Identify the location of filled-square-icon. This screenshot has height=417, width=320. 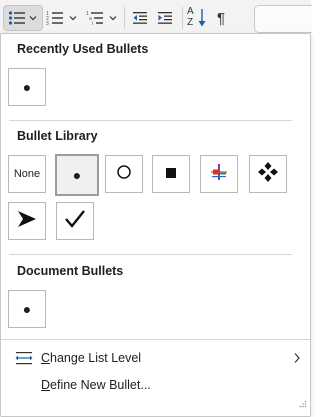
(171, 174).